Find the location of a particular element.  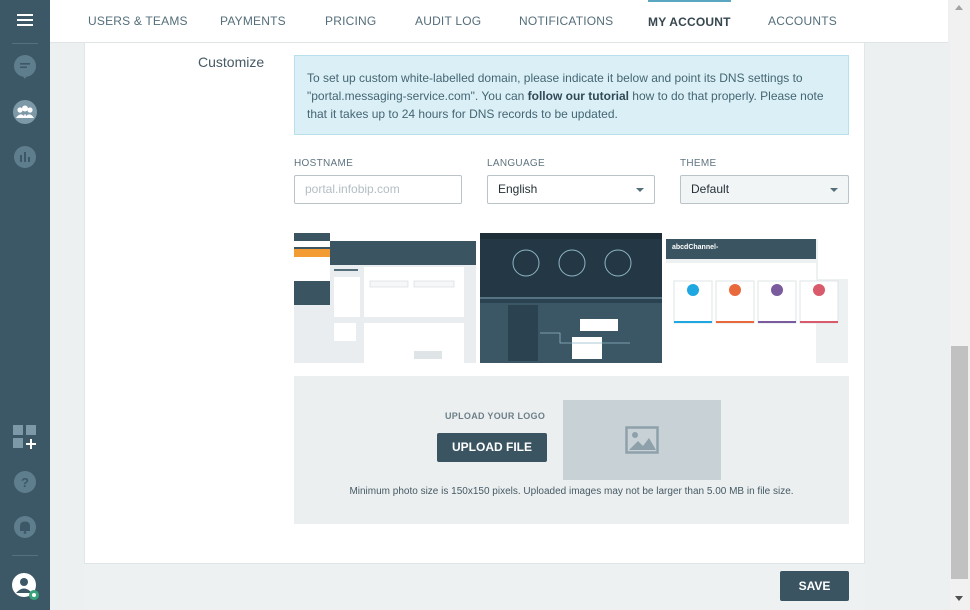

tab-accounts: ACCOUNTS is located at coordinates (802, 21).